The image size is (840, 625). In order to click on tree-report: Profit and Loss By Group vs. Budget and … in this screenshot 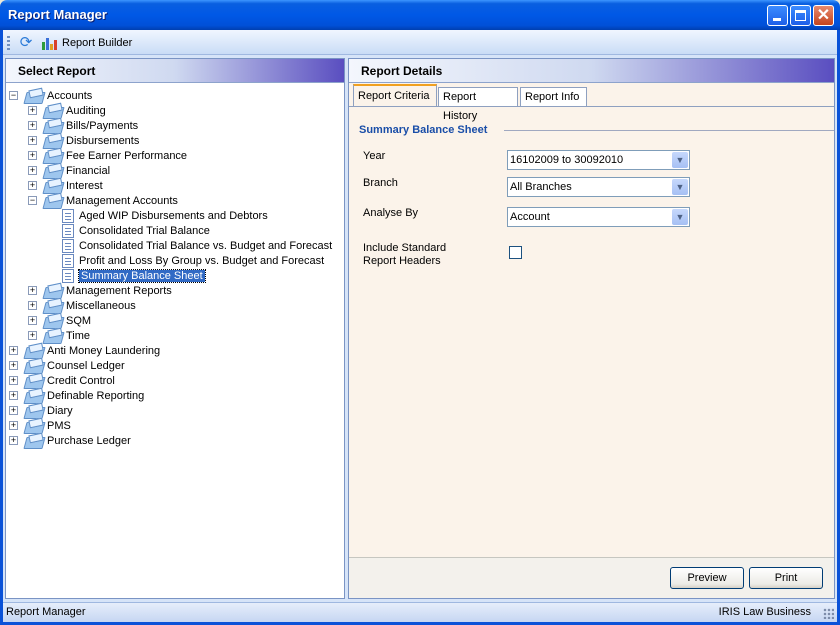, I will do `click(193, 260)`.